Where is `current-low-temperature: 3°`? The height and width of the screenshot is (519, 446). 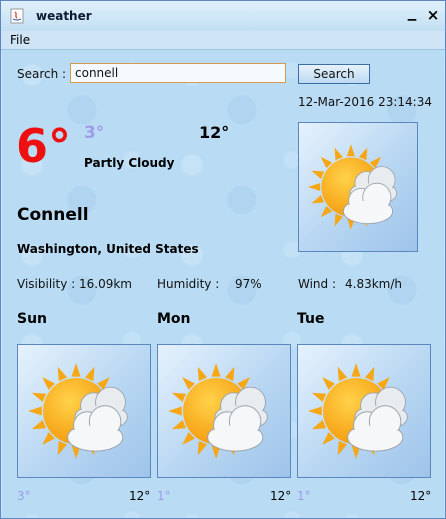
current-low-temperature: 3° is located at coordinates (94, 133).